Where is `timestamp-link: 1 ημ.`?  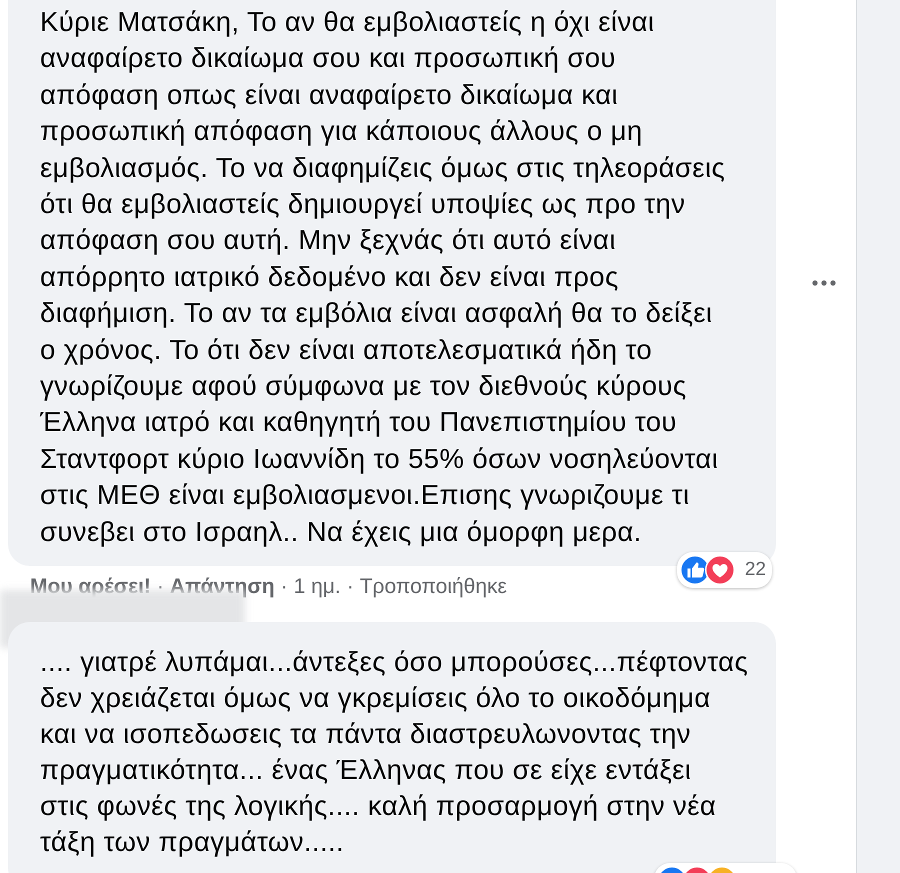 timestamp-link: 1 ημ. is located at coordinates (317, 587).